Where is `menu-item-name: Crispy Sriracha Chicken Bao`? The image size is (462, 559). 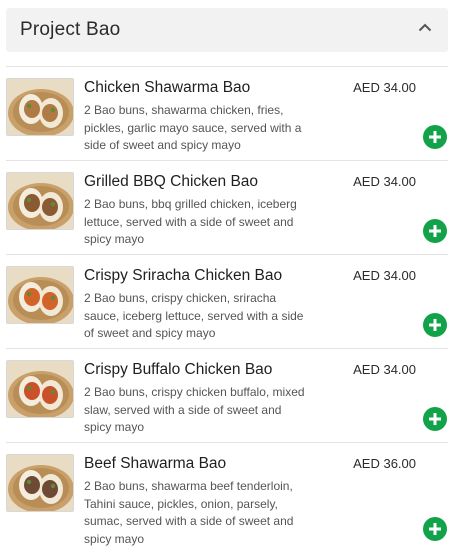
menu-item-name: Crispy Sriracha Chicken Bao is located at coordinates (209, 276).